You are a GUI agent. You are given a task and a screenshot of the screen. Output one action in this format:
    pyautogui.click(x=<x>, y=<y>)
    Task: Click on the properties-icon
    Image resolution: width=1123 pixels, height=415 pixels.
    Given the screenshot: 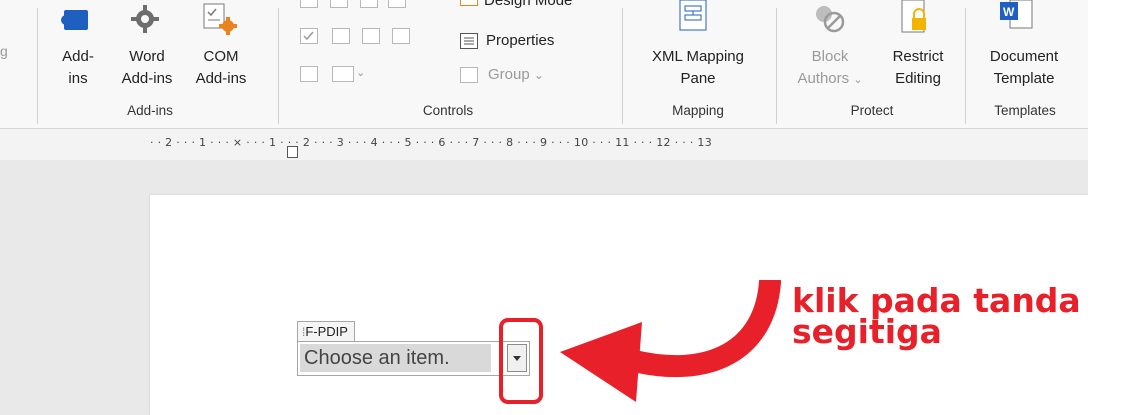 What is the action you would take?
    pyautogui.click(x=469, y=41)
    